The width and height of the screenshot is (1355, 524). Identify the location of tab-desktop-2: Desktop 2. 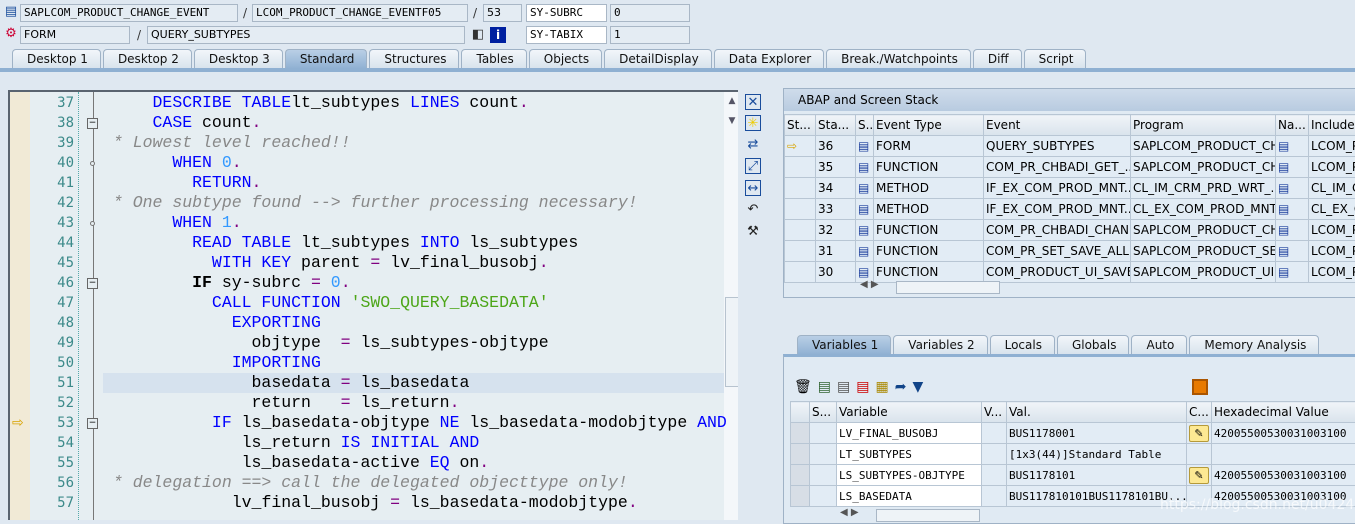
(147, 59).